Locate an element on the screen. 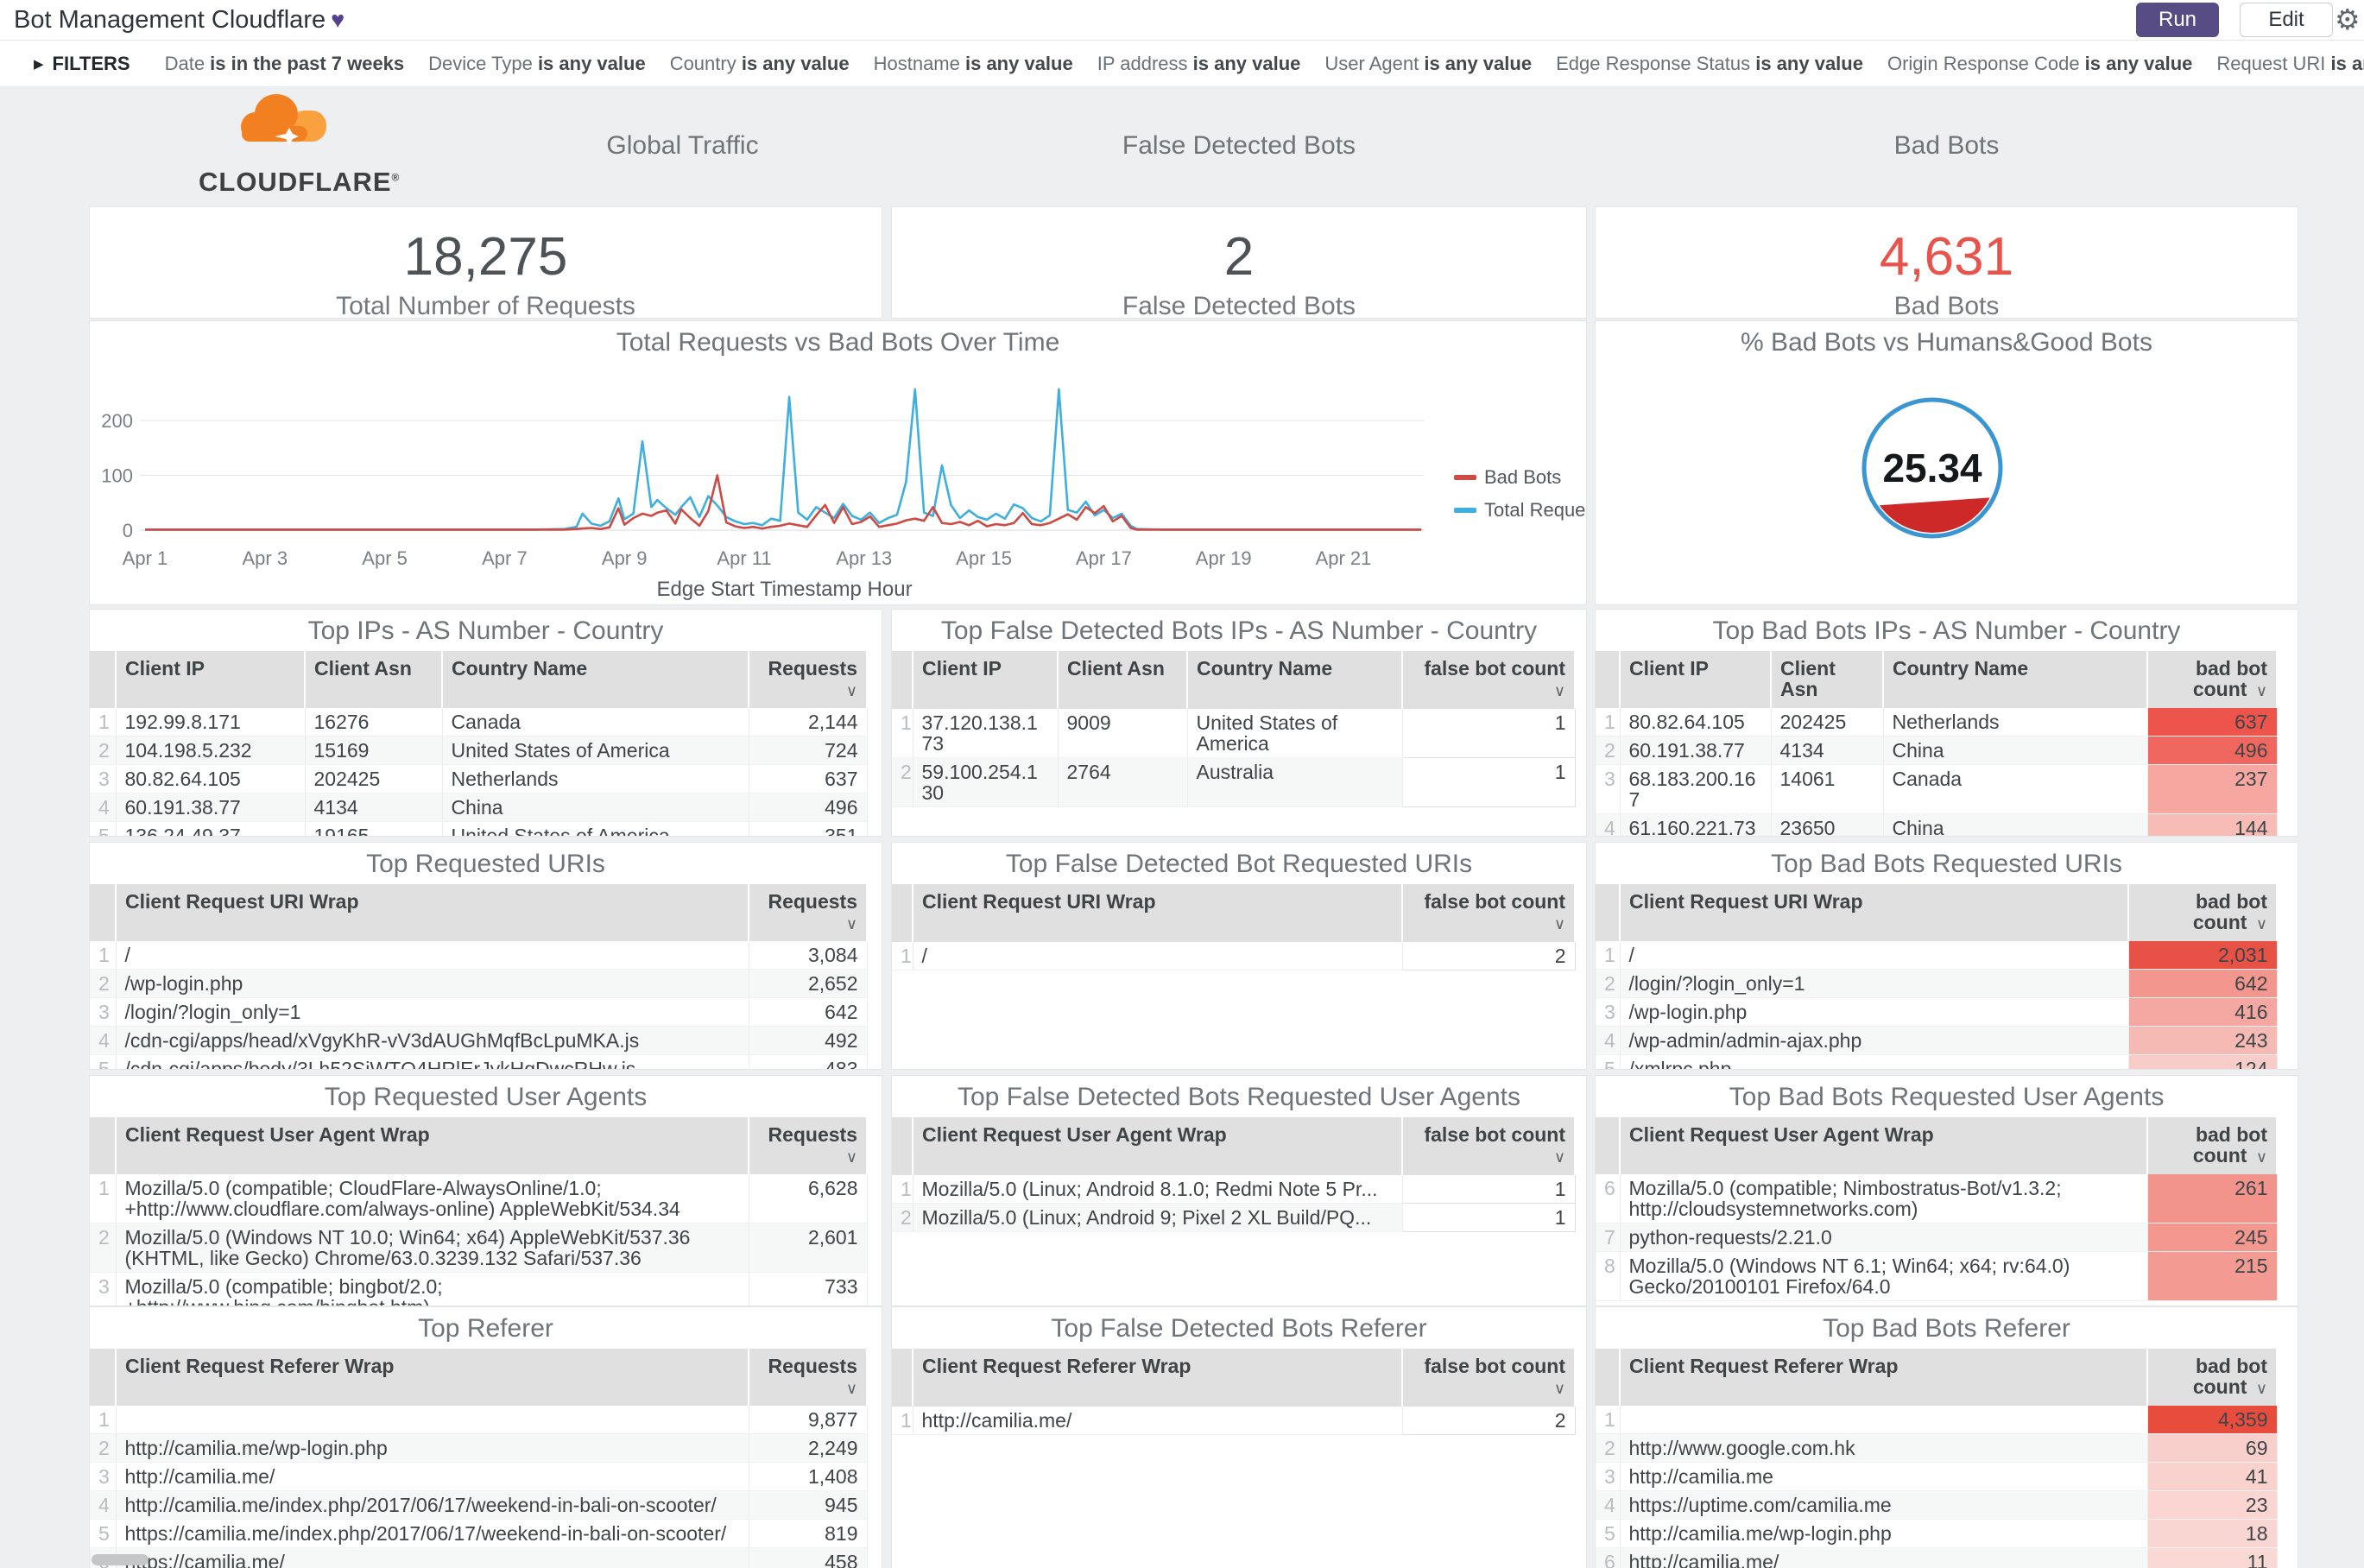  filter-item: Device Type is any value is located at coordinates (537, 64).